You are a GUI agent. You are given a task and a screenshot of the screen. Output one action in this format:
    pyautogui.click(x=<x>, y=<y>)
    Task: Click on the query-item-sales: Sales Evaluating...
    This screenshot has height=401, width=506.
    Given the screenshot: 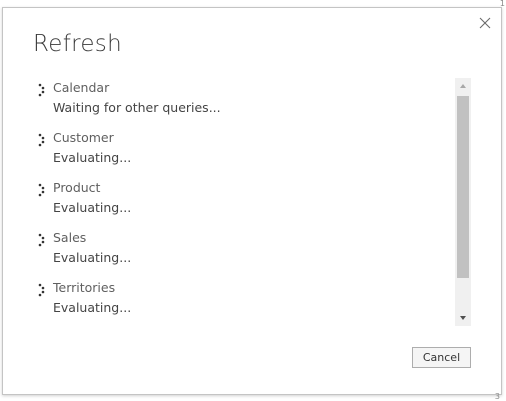 What is the action you would take?
    pyautogui.click(x=243, y=251)
    